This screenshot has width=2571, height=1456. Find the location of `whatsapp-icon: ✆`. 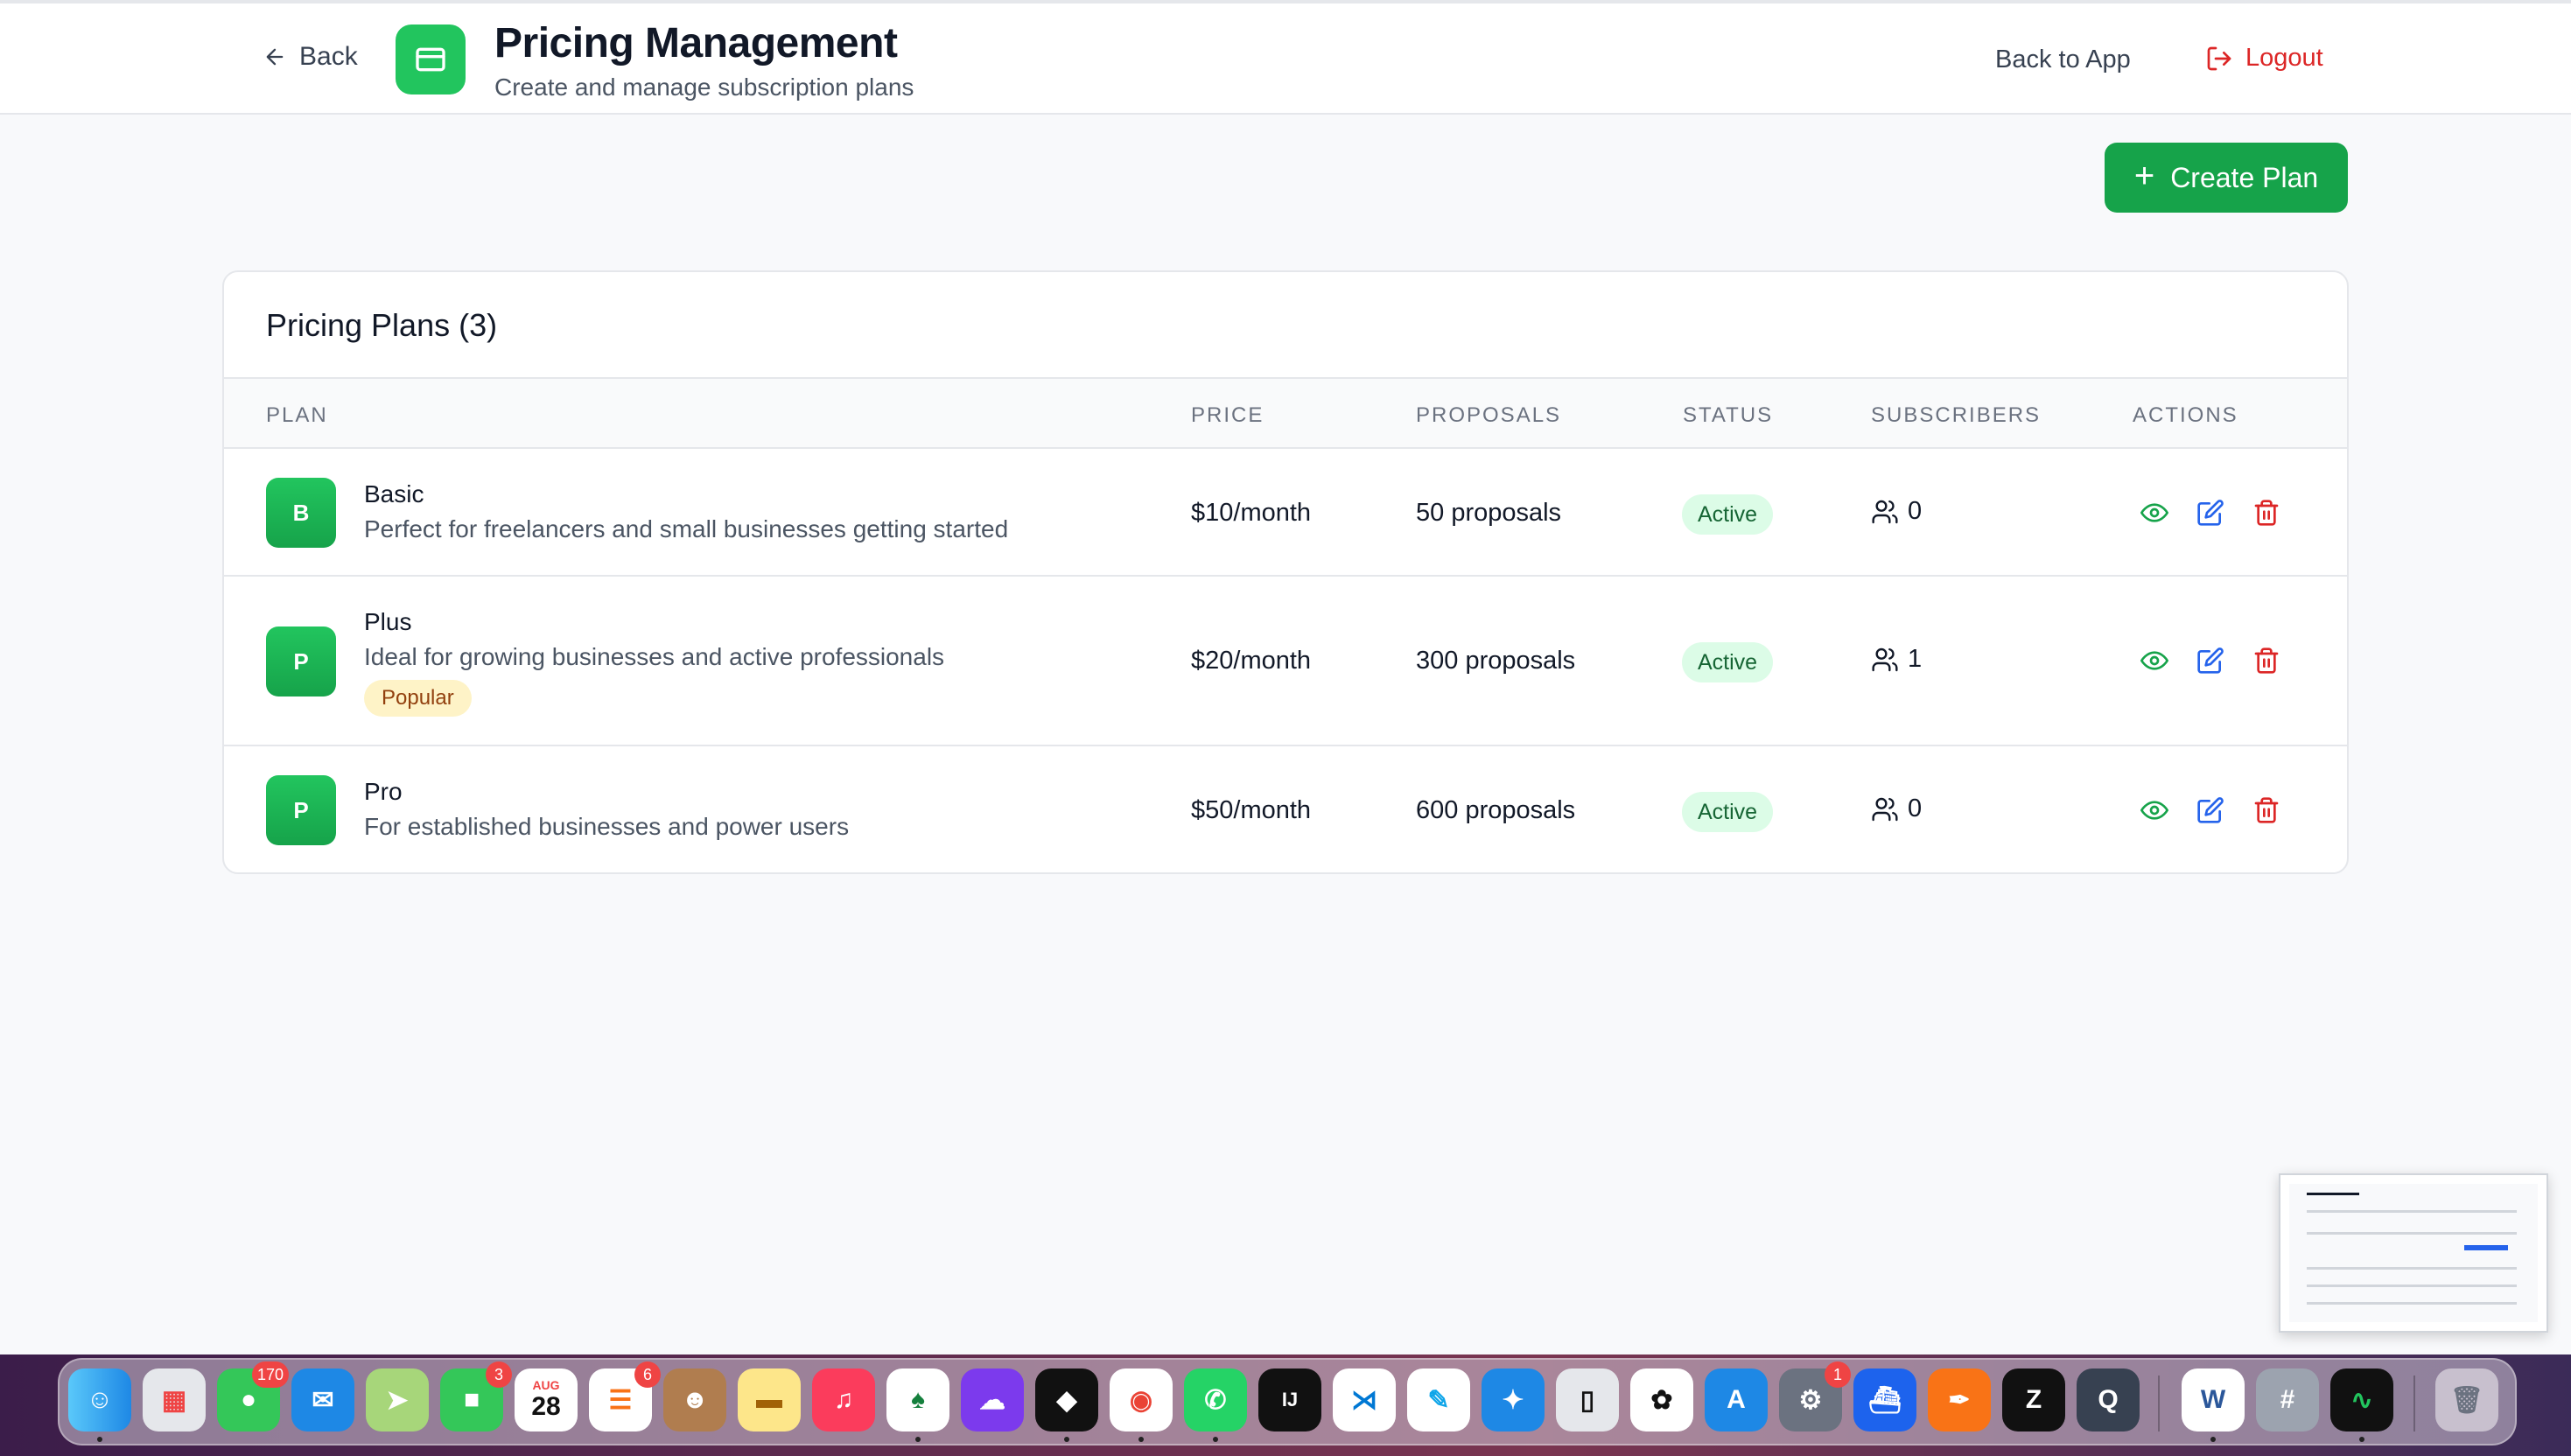

whatsapp-icon: ✆ is located at coordinates (1215, 1400).